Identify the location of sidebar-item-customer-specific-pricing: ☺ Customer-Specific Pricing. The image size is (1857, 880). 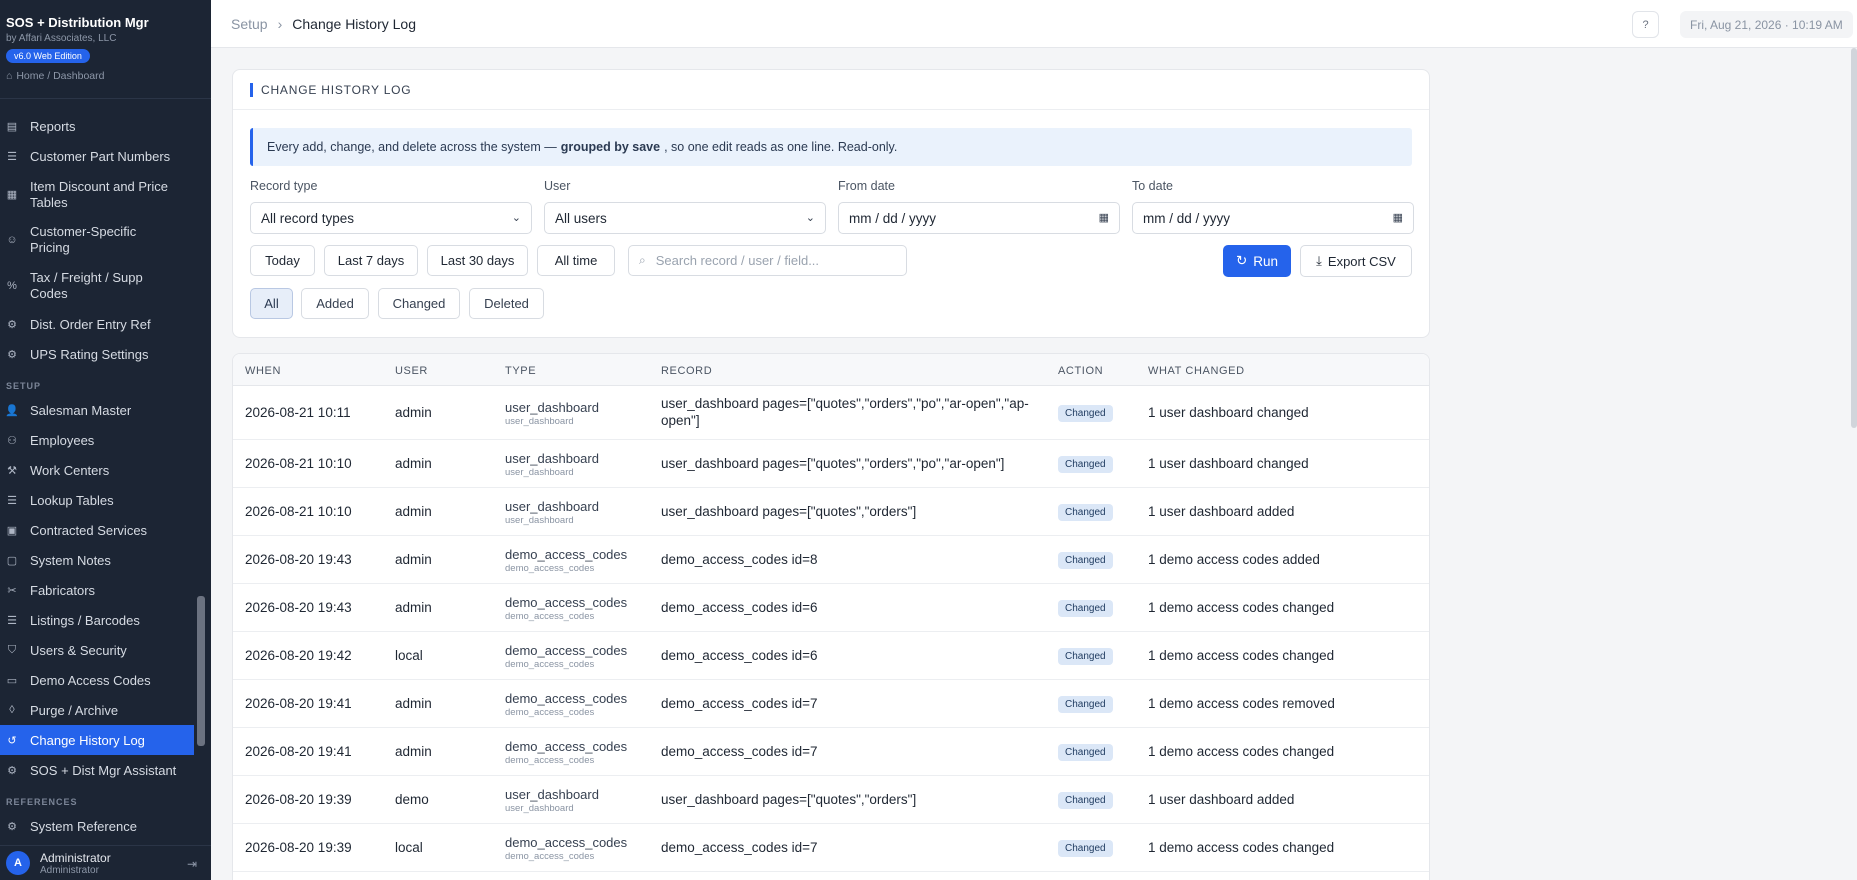
(97, 240).